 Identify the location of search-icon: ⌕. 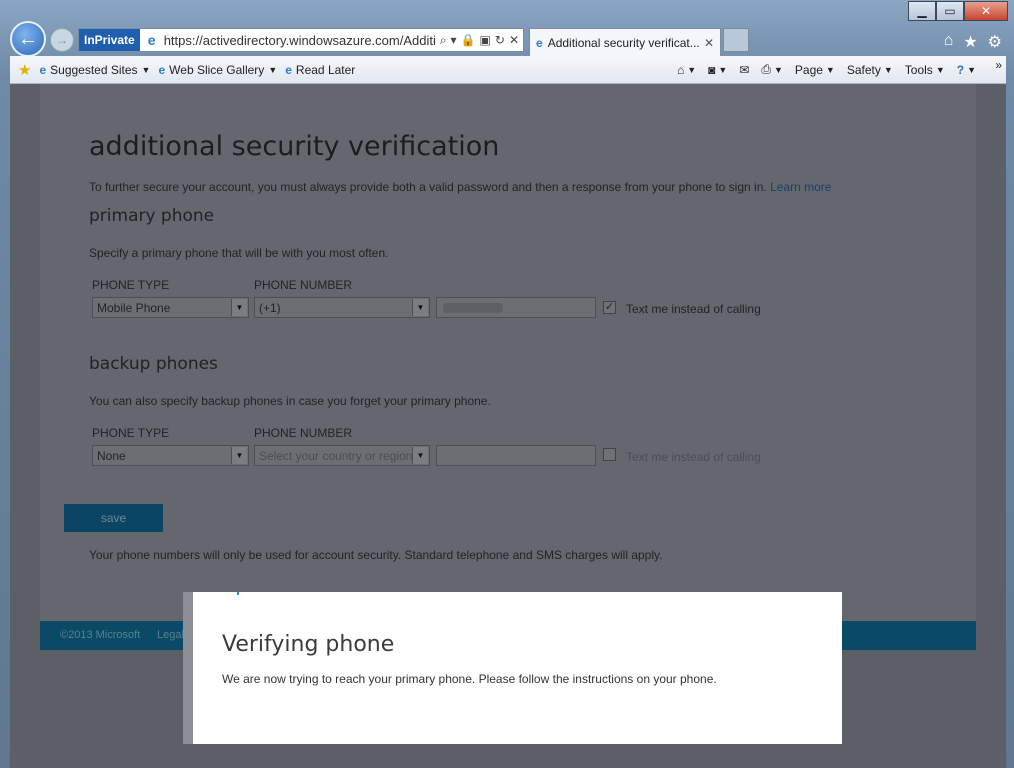
(443, 40).